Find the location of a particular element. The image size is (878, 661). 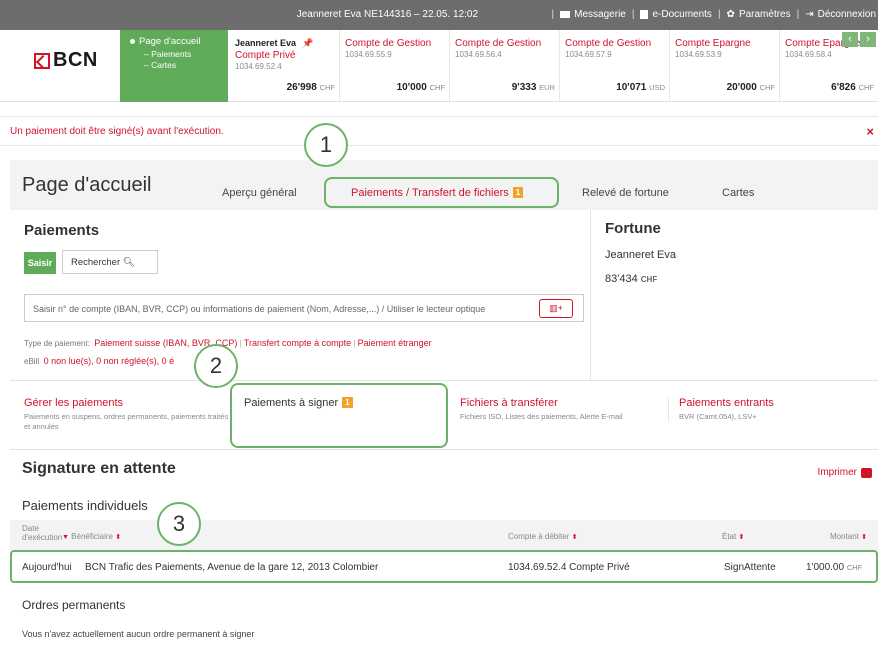

logout-icon: ⇥ is located at coordinates (809, 14).